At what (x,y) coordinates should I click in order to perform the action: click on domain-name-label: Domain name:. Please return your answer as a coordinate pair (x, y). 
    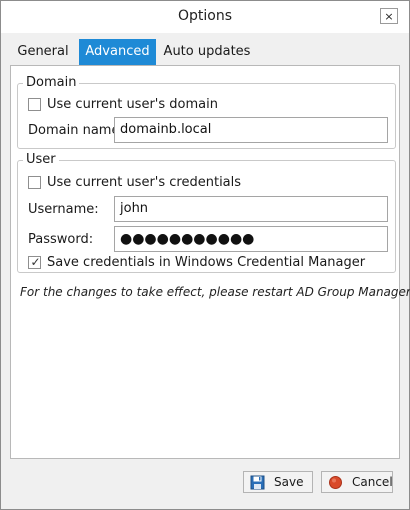
    Looking at the image, I should click on (76, 130).